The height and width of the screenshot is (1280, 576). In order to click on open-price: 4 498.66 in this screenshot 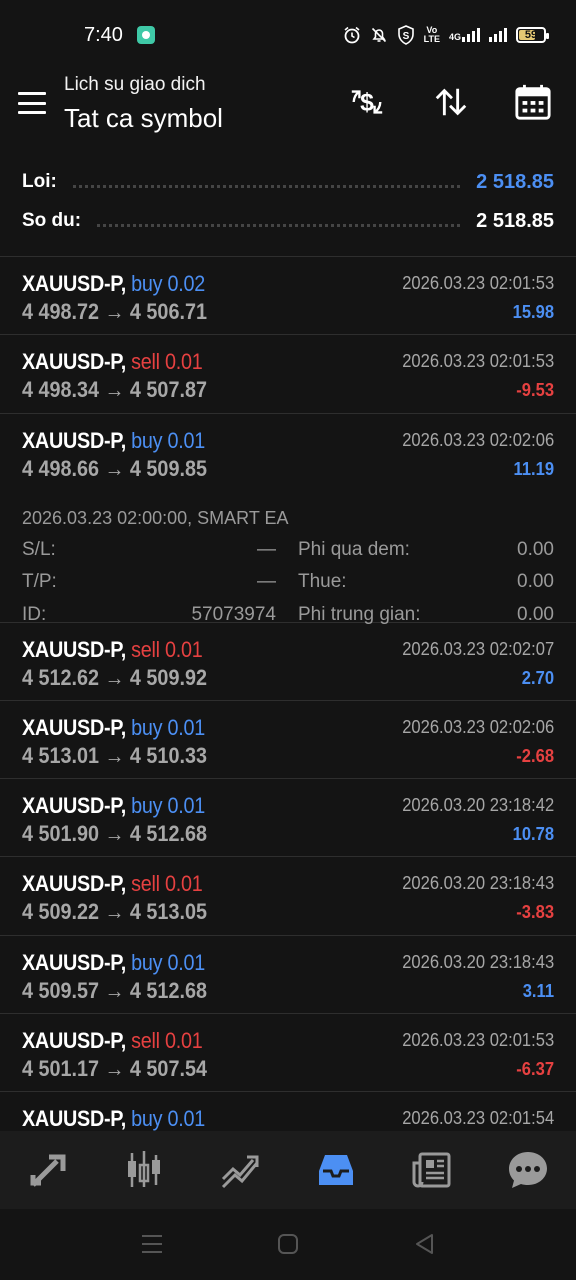, I will do `click(61, 468)`.